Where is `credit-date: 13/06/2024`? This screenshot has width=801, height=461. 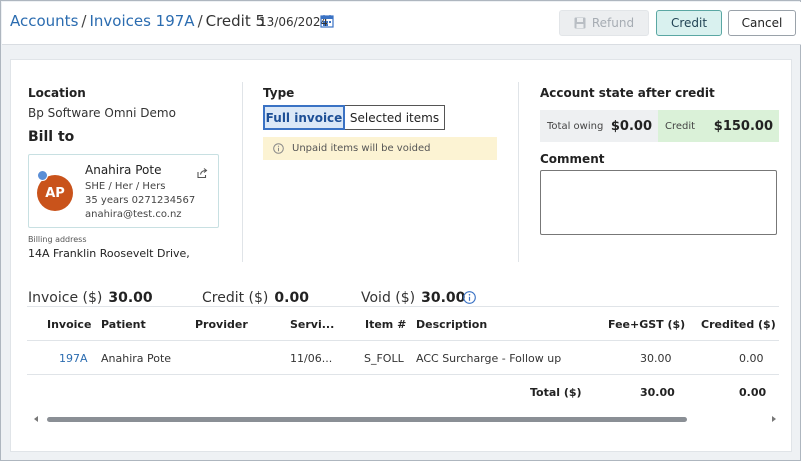
credit-date: 13/06/2024 is located at coordinates (293, 22).